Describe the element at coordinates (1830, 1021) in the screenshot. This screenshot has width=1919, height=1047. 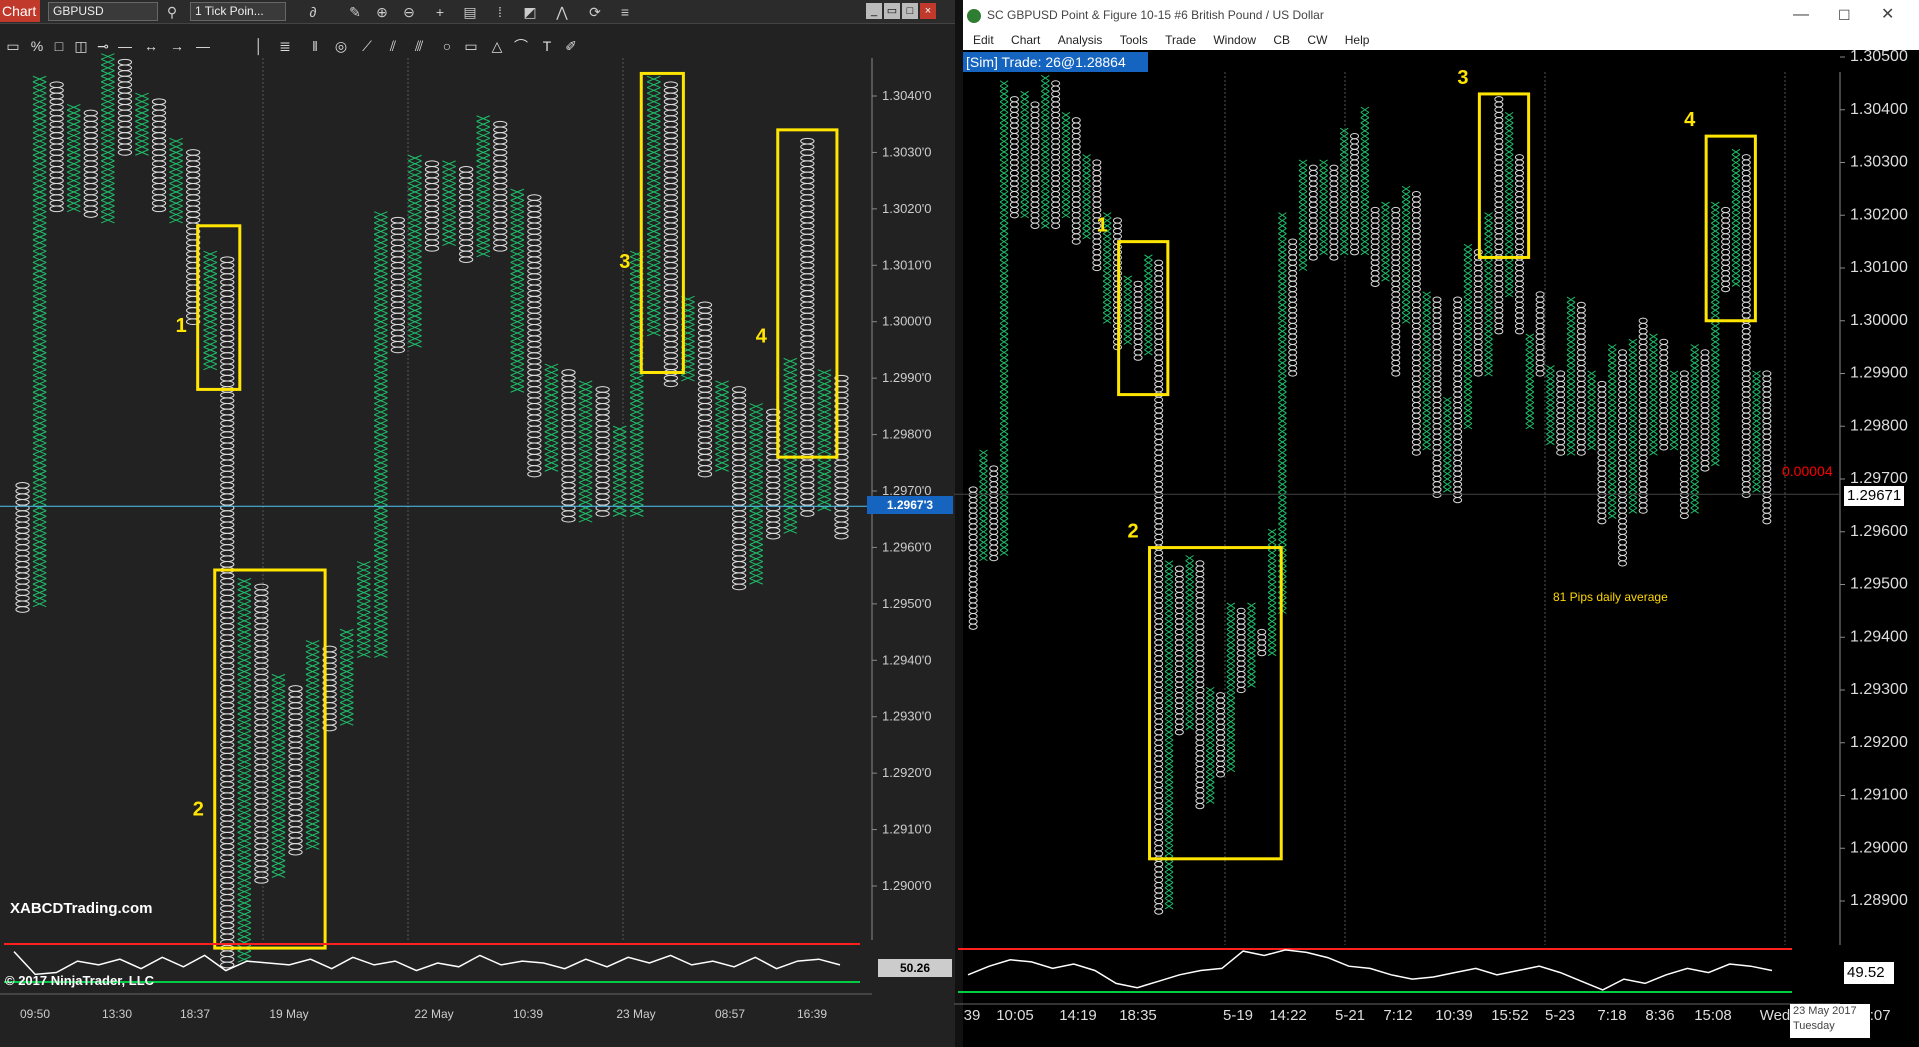
I see `crosshair-date: 23 May 2017 Tuesday` at that location.